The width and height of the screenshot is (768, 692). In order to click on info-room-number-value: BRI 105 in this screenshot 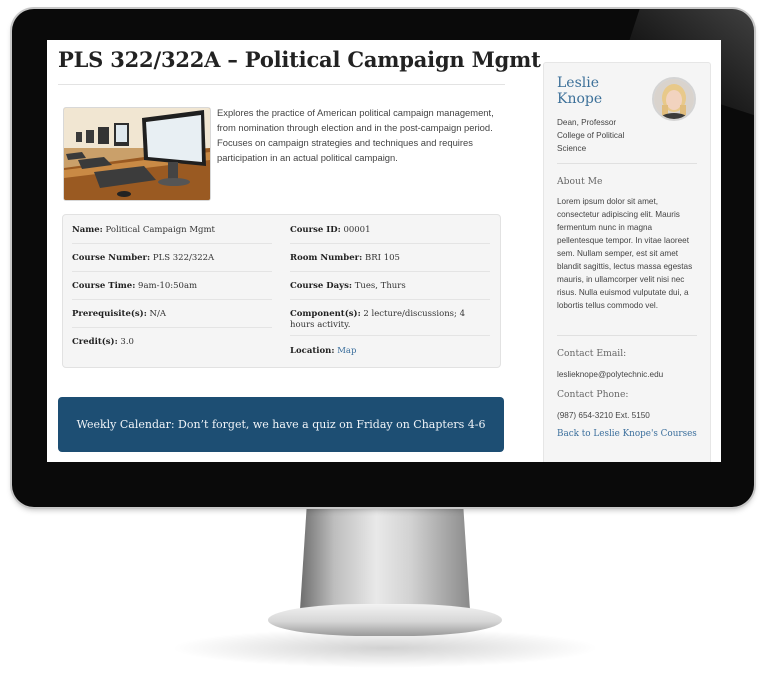, I will do `click(382, 258)`.